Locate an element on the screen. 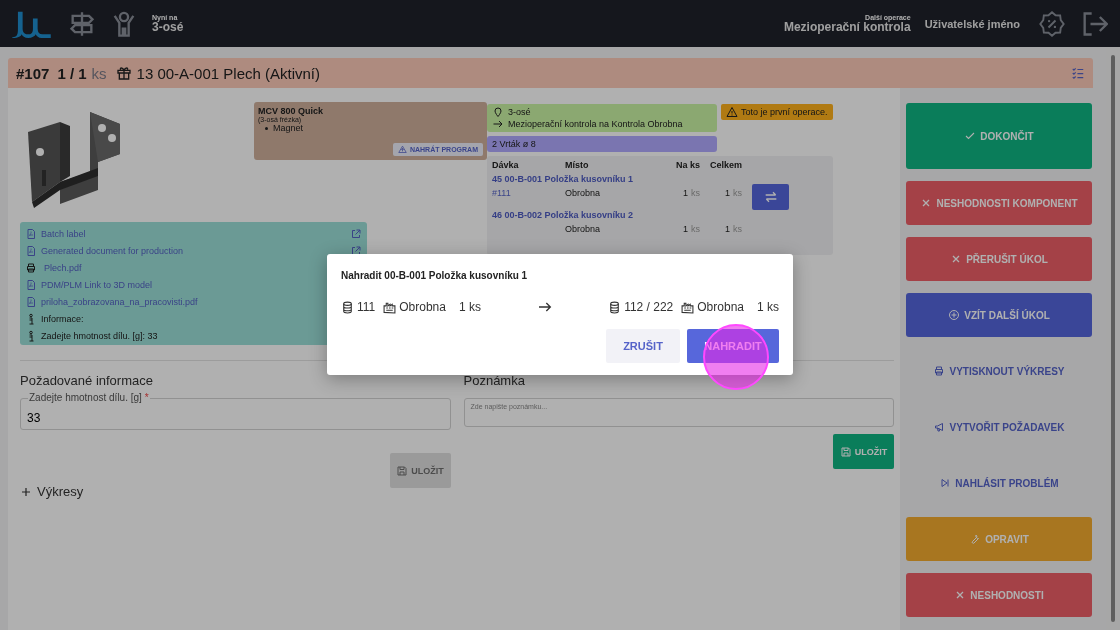 Image resolution: width=1120 pixels, height=630 pixels. batch-number: 111 is located at coordinates (366, 307).